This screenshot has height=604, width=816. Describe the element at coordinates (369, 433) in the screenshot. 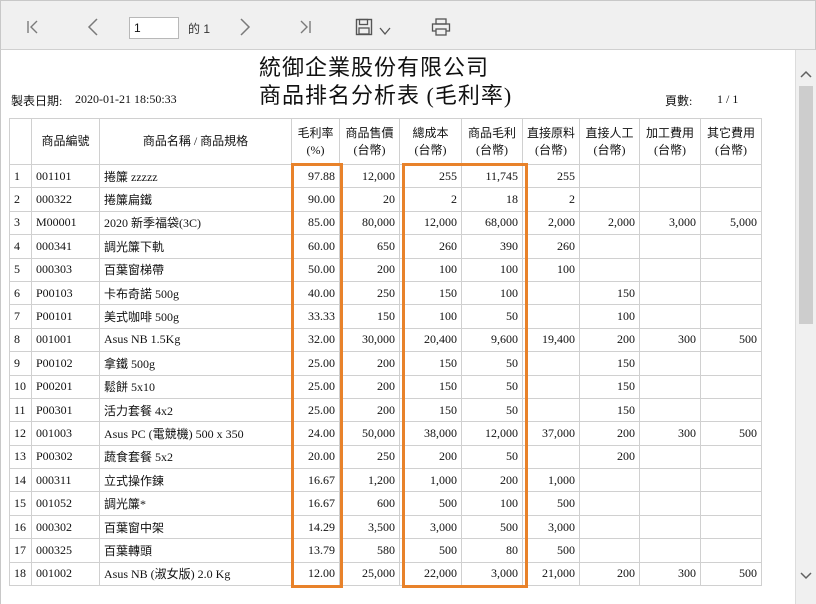

I see `table-cell: 50,000` at that location.